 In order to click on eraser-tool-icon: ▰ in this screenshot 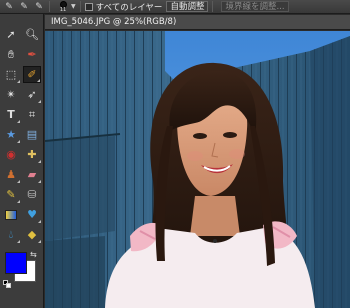, I will do `click(32, 174)`.